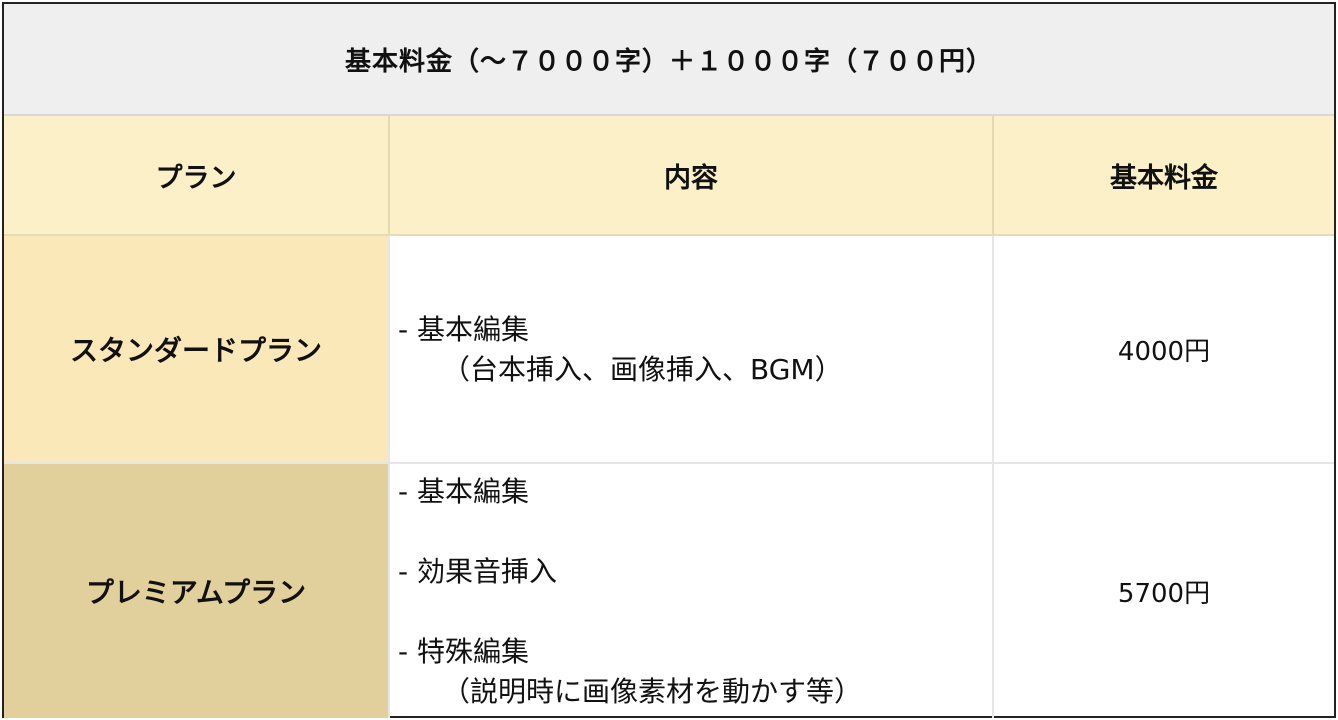 The image size is (1338, 720). What do you see at coordinates (196, 178) in the screenshot?
I see `header-plan: プラン` at bounding box center [196, 178].